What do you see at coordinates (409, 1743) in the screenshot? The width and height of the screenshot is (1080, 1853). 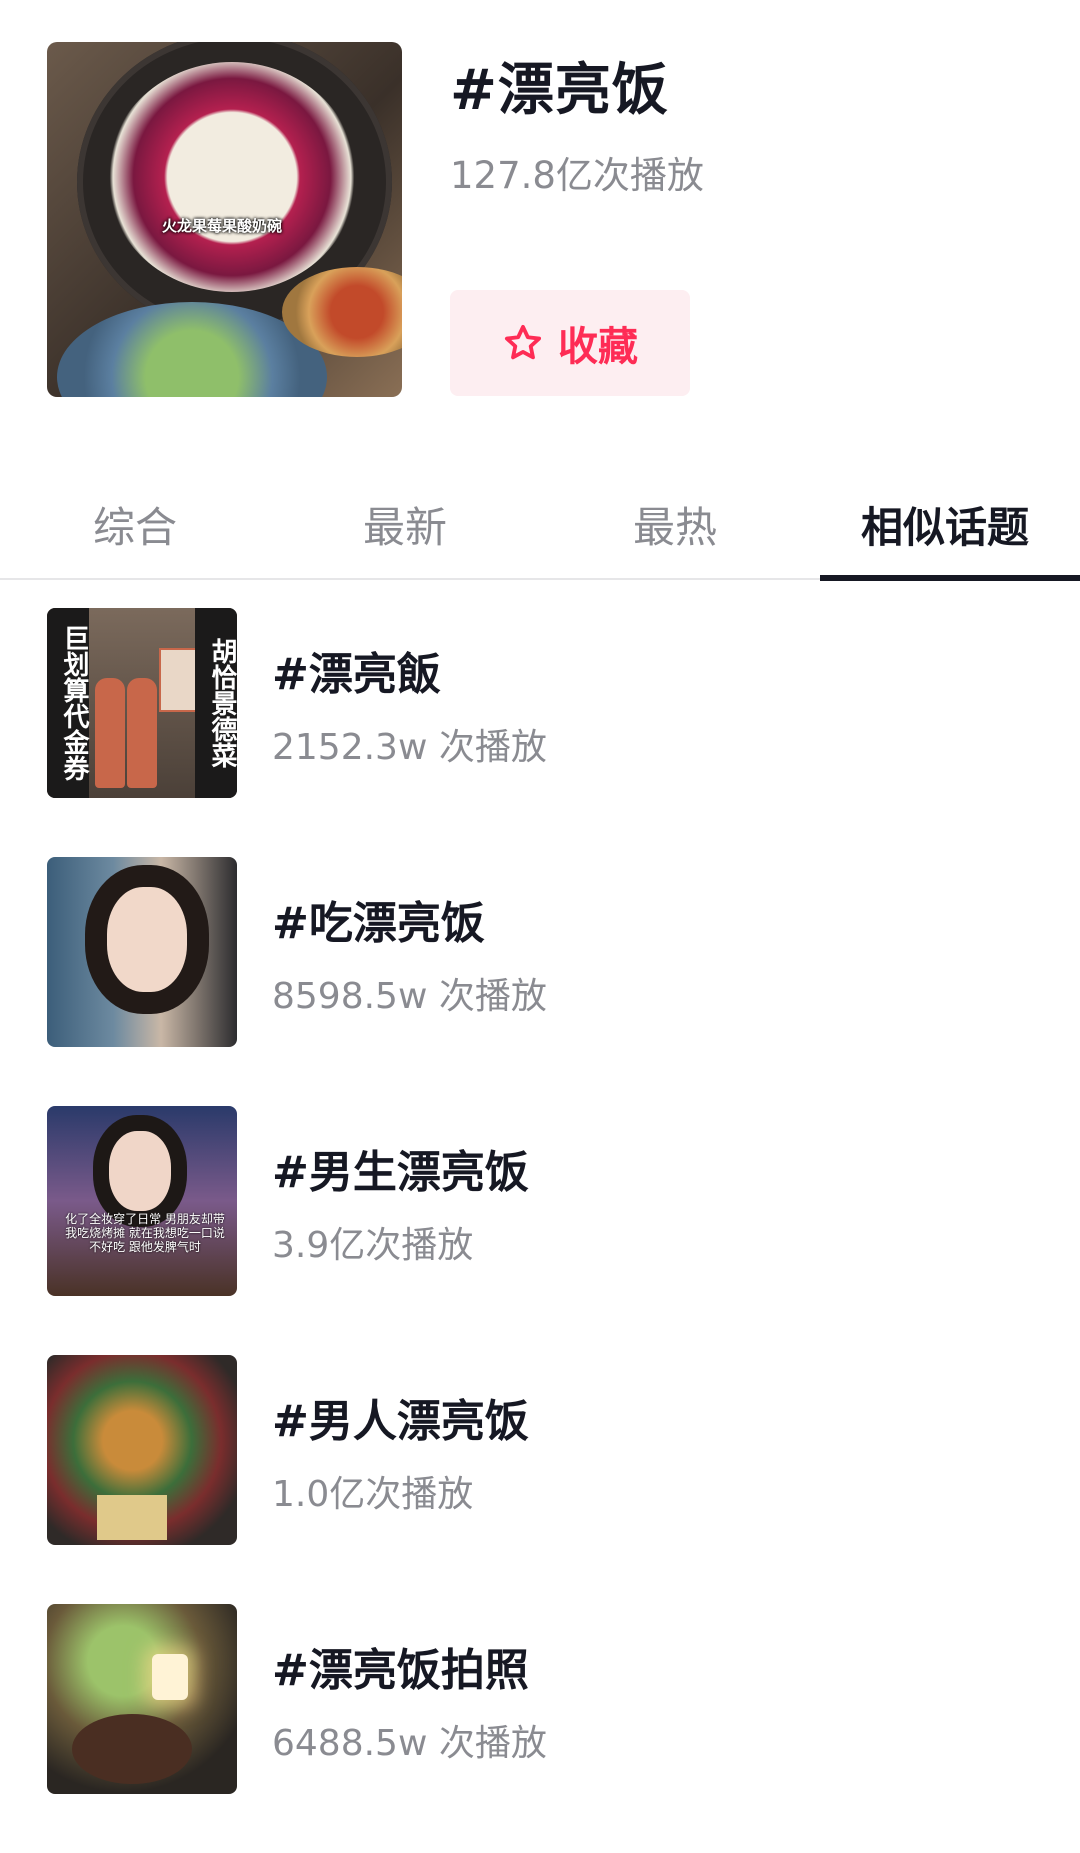 I see `item-play-count: 6488.5w 次播放` at bounding box center [409, 1743].